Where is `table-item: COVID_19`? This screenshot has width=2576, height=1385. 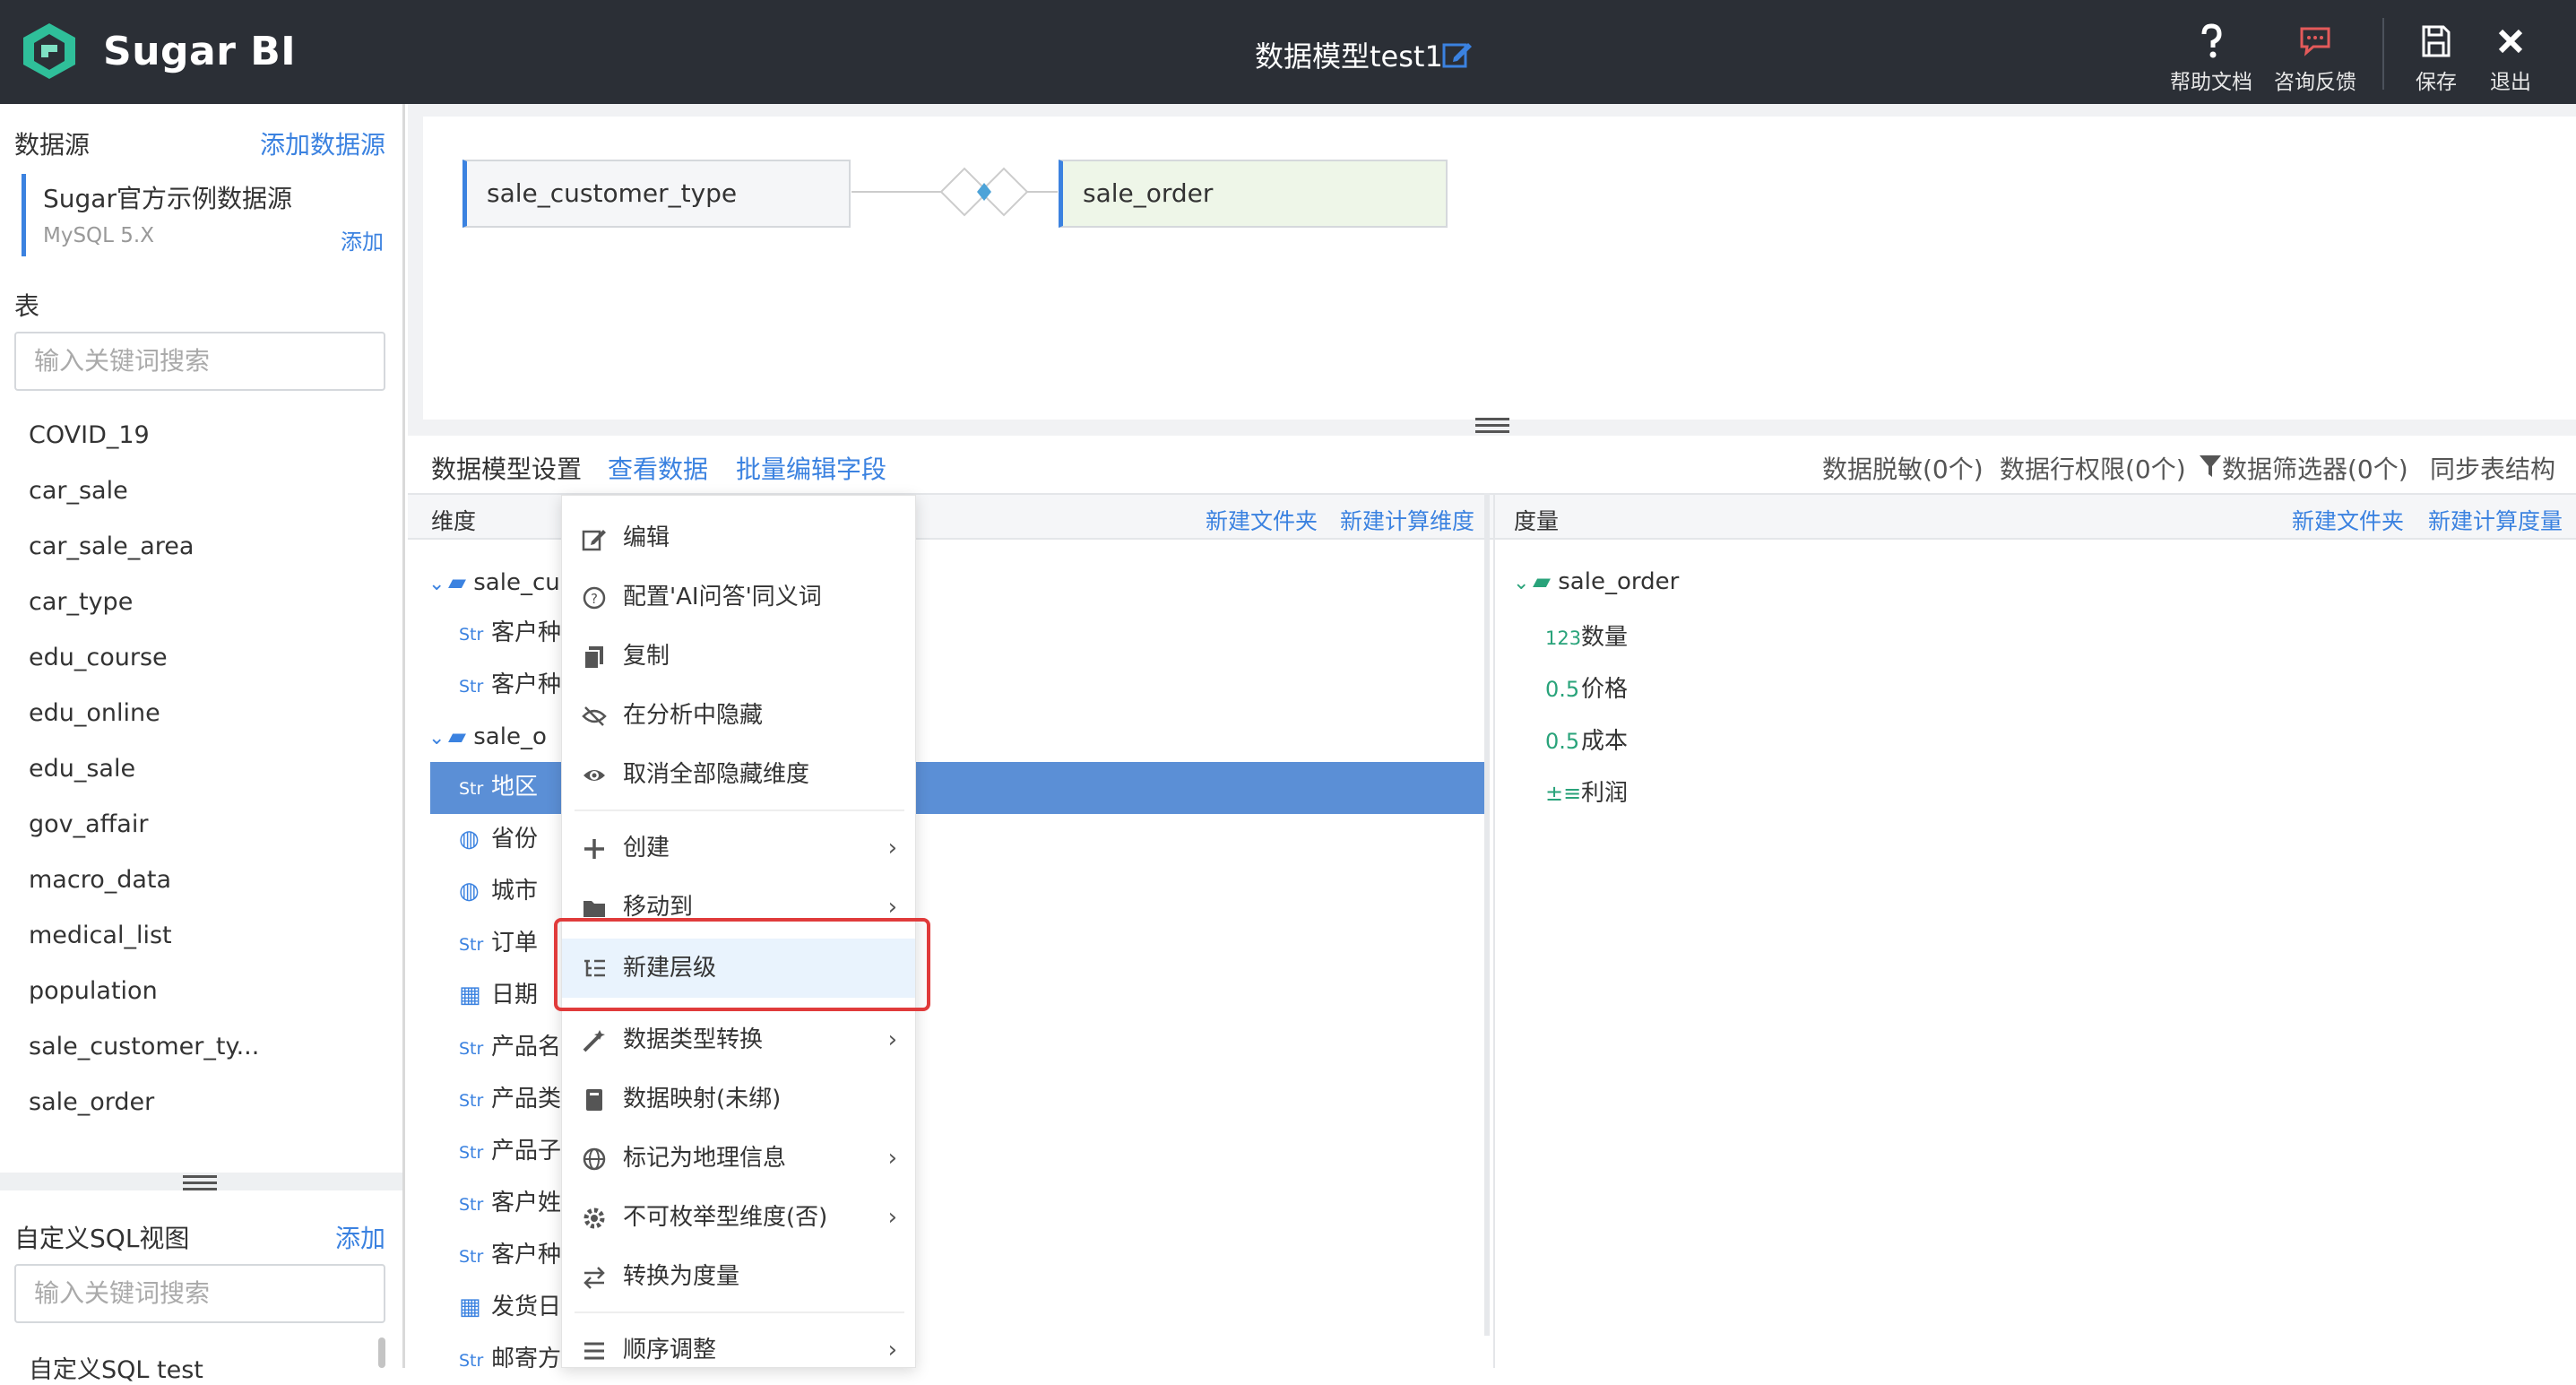
table-item: COVID_19 is located at coordinates (89, 435).